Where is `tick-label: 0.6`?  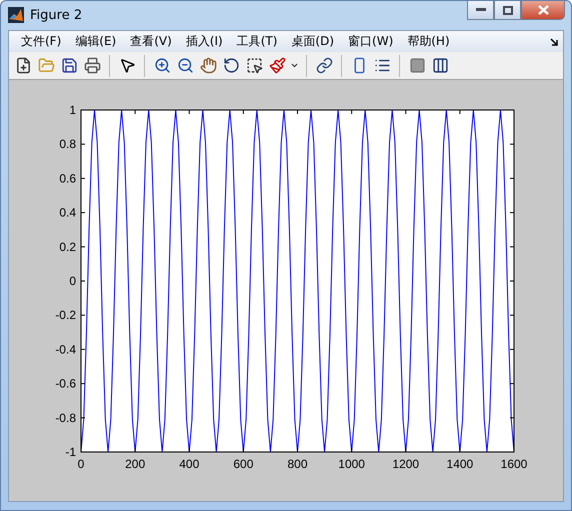 tick-label: 0.6 is located at coordinates (67, 178).